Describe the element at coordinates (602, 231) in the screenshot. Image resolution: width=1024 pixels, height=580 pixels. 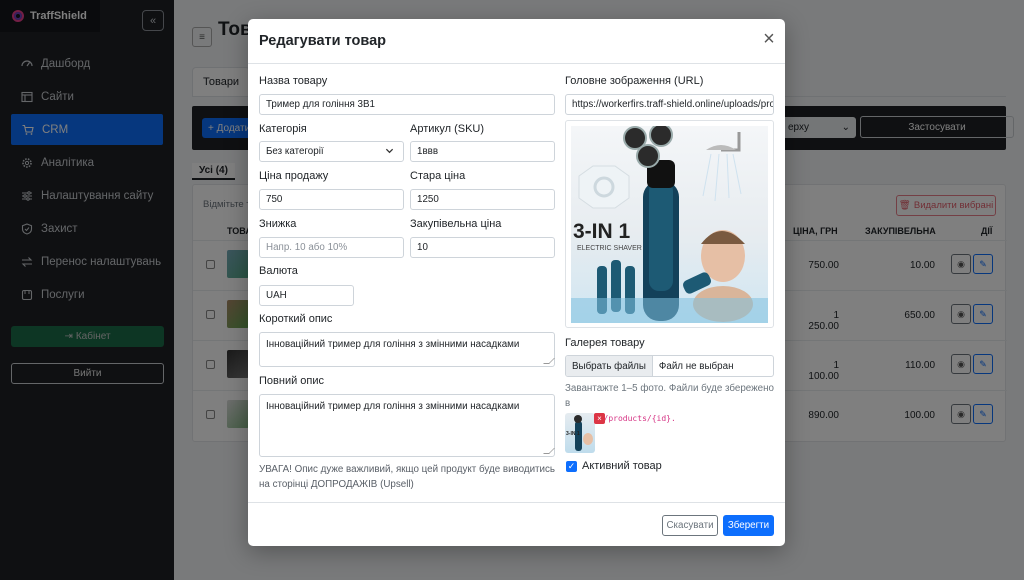
I see `image-text-big: 3-IN 1` at that location.